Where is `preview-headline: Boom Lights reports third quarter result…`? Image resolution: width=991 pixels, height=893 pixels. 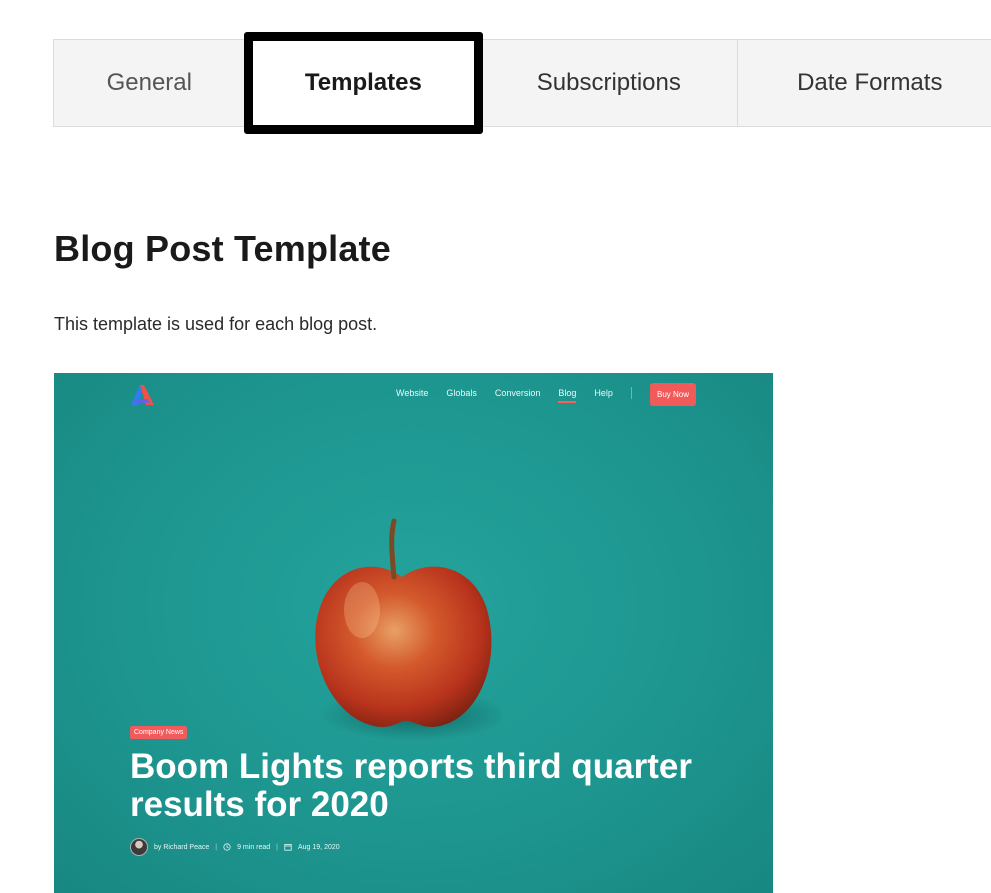 preview-headline: Boom Lights reports third quarter result… is located at coordinates (411, 785).